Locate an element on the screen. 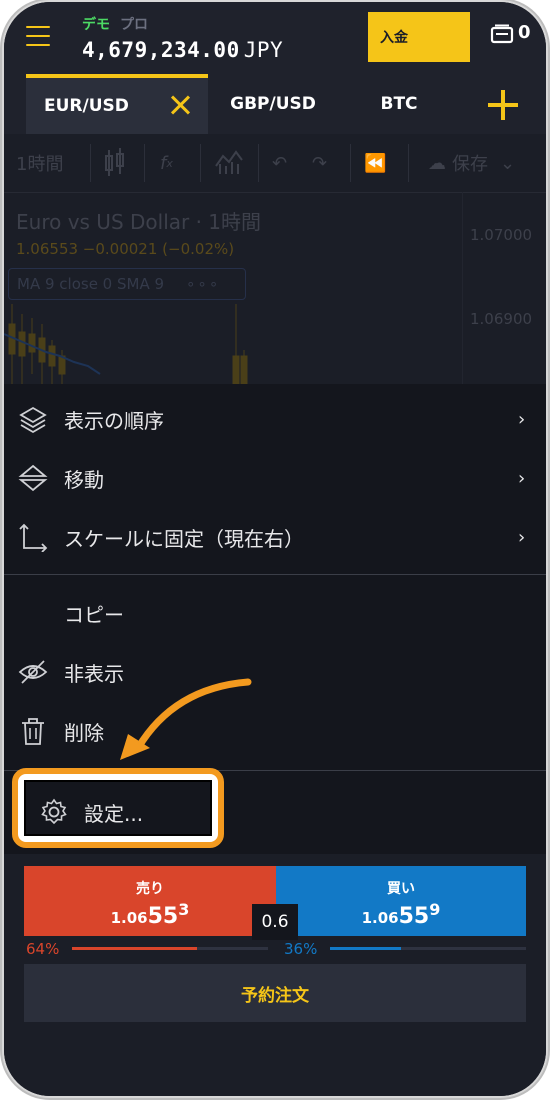  deposit-button: 入金 is located at coordinates (419, 37).